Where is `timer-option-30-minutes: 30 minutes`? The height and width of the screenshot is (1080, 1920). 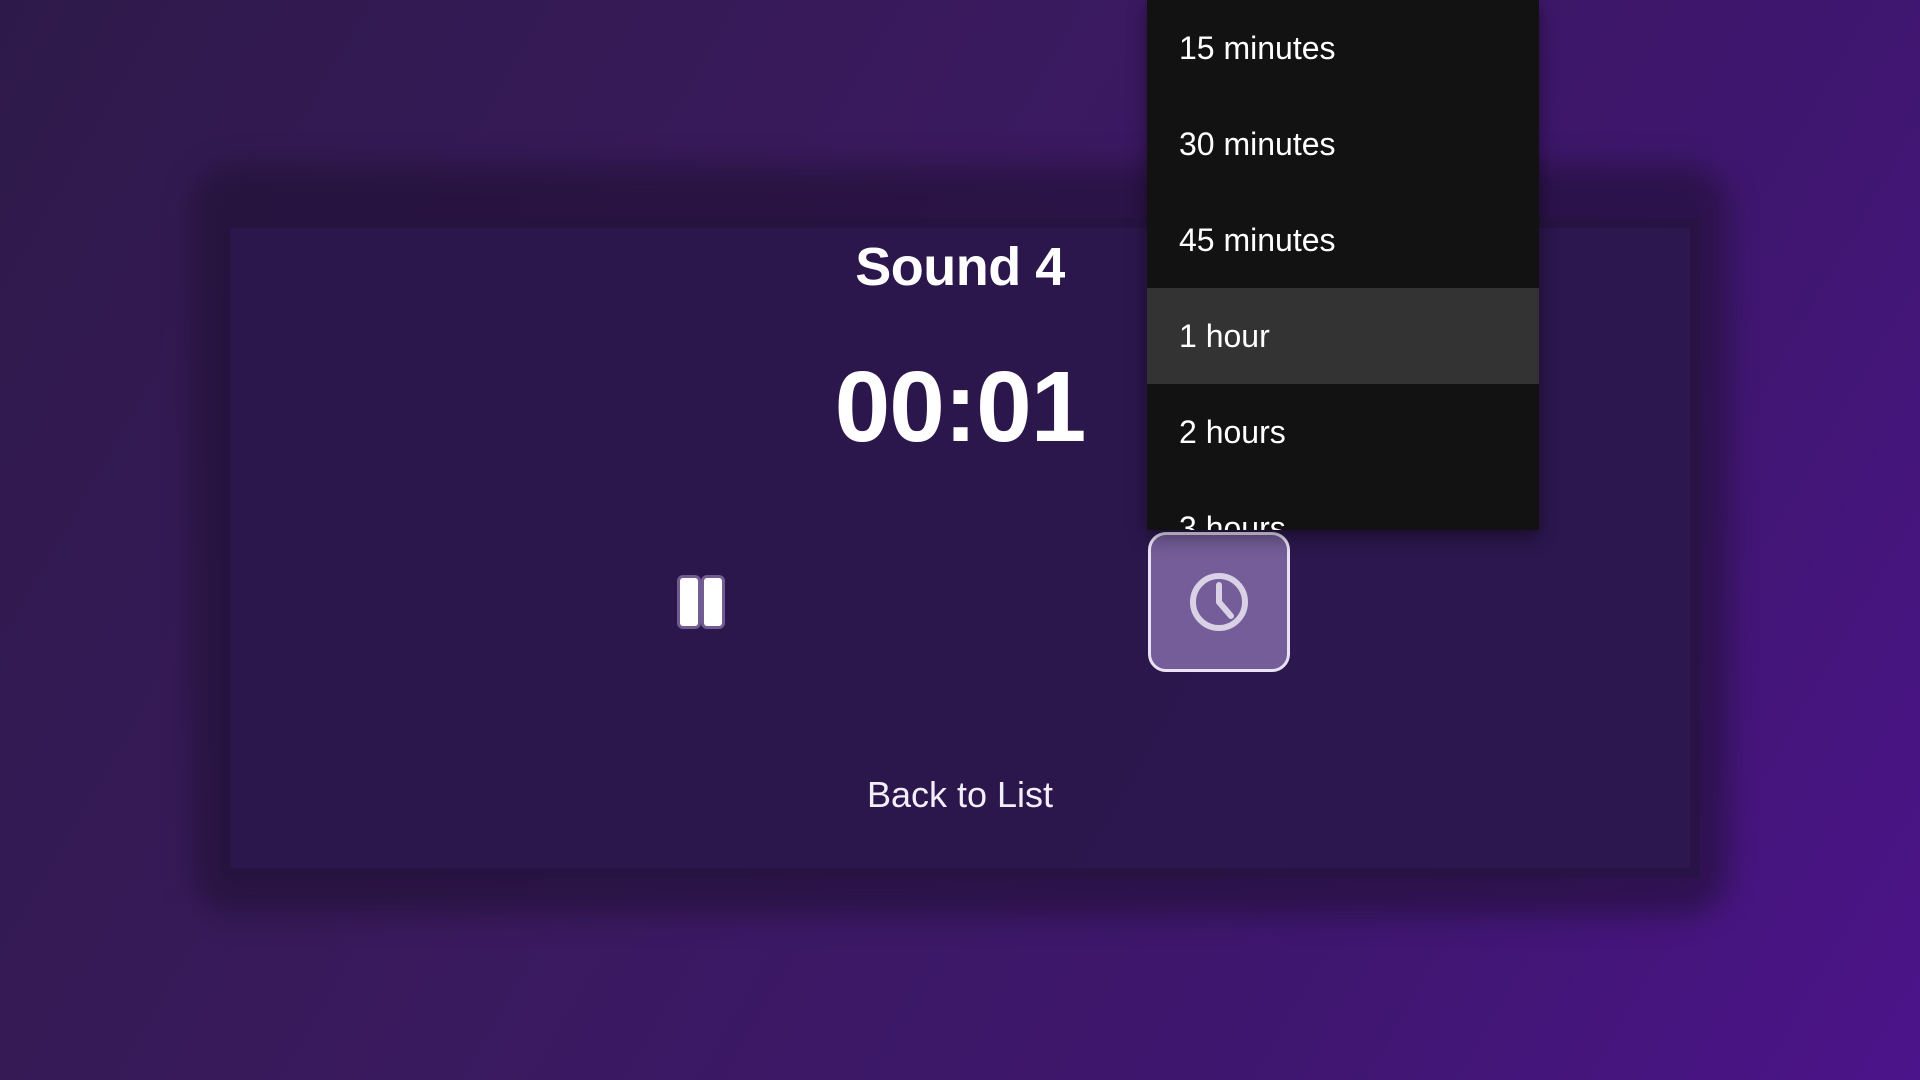
timer-option-30-minutes: 30 minutes is located at coordinates (1343, 144).